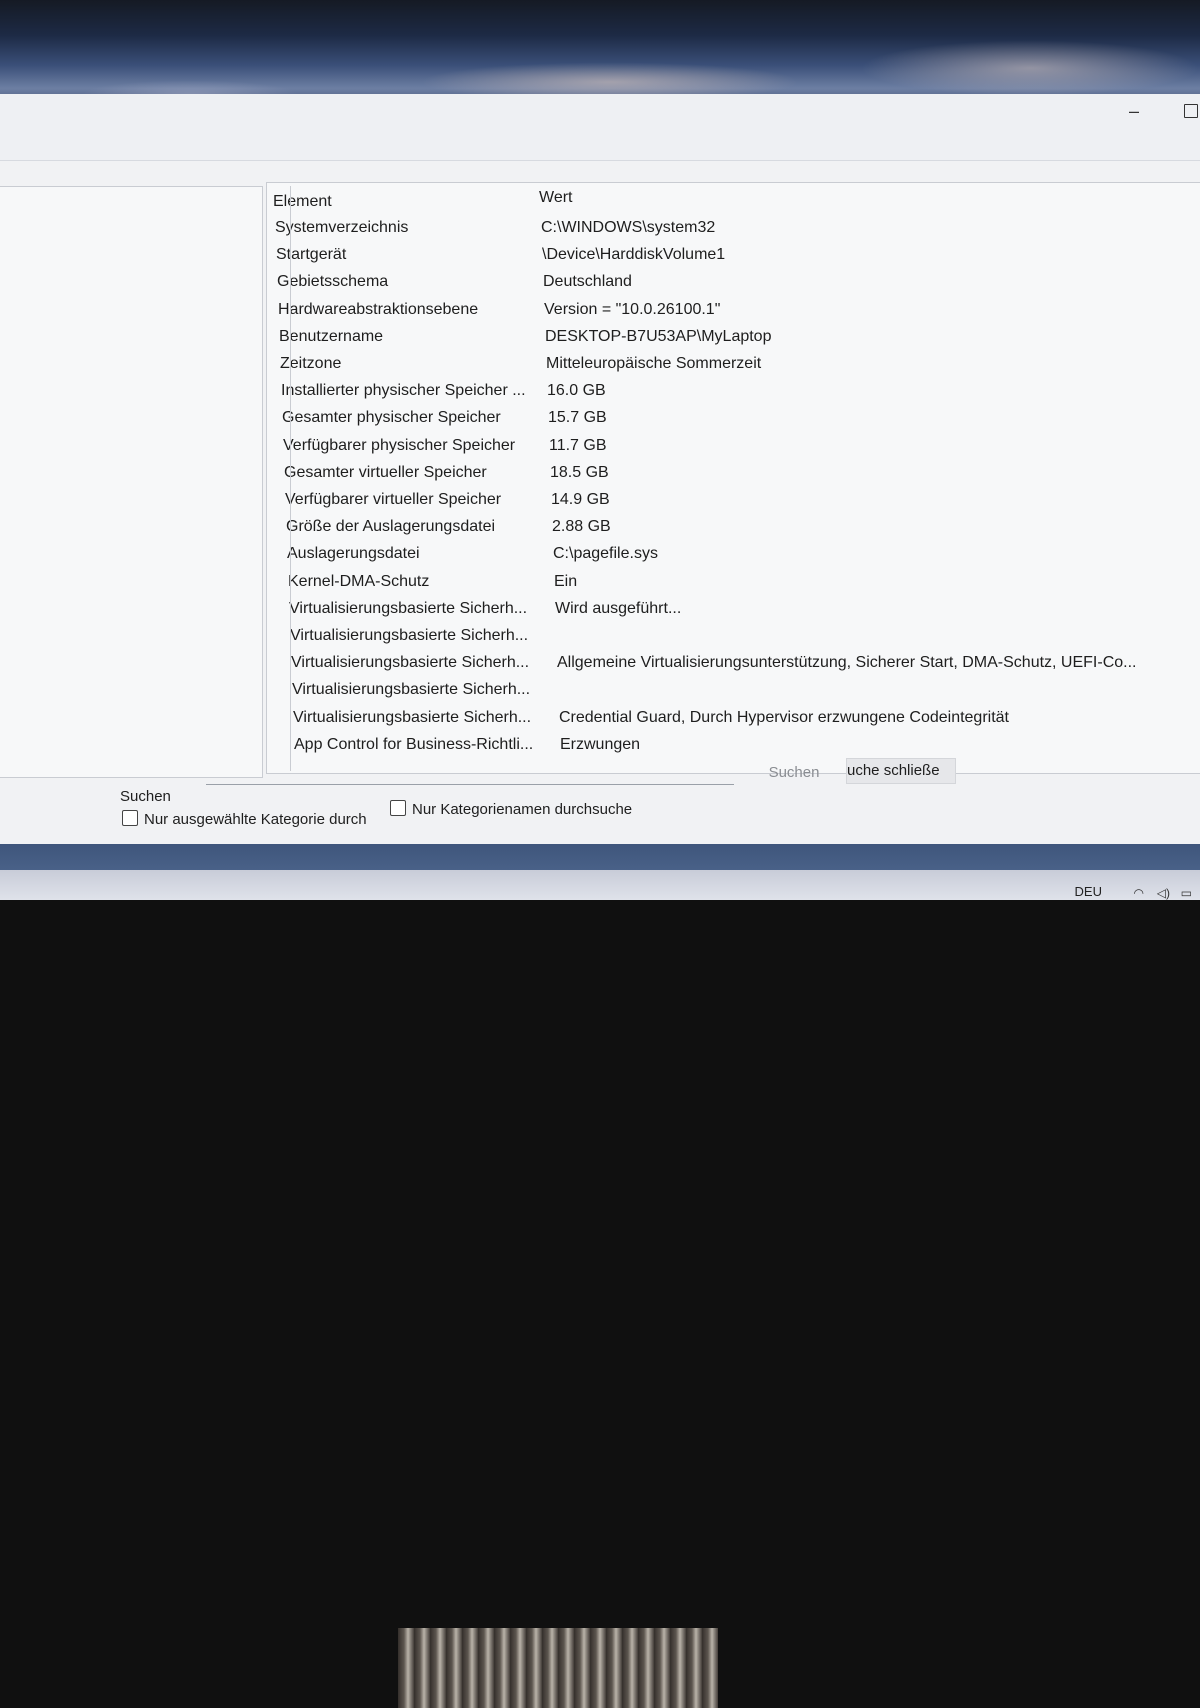 The width and height of the screenshot is (1200, 1708). Describe the element at coordinates (1088, 891) in the screenshot. I see `language-indicator: DEU` at that location.